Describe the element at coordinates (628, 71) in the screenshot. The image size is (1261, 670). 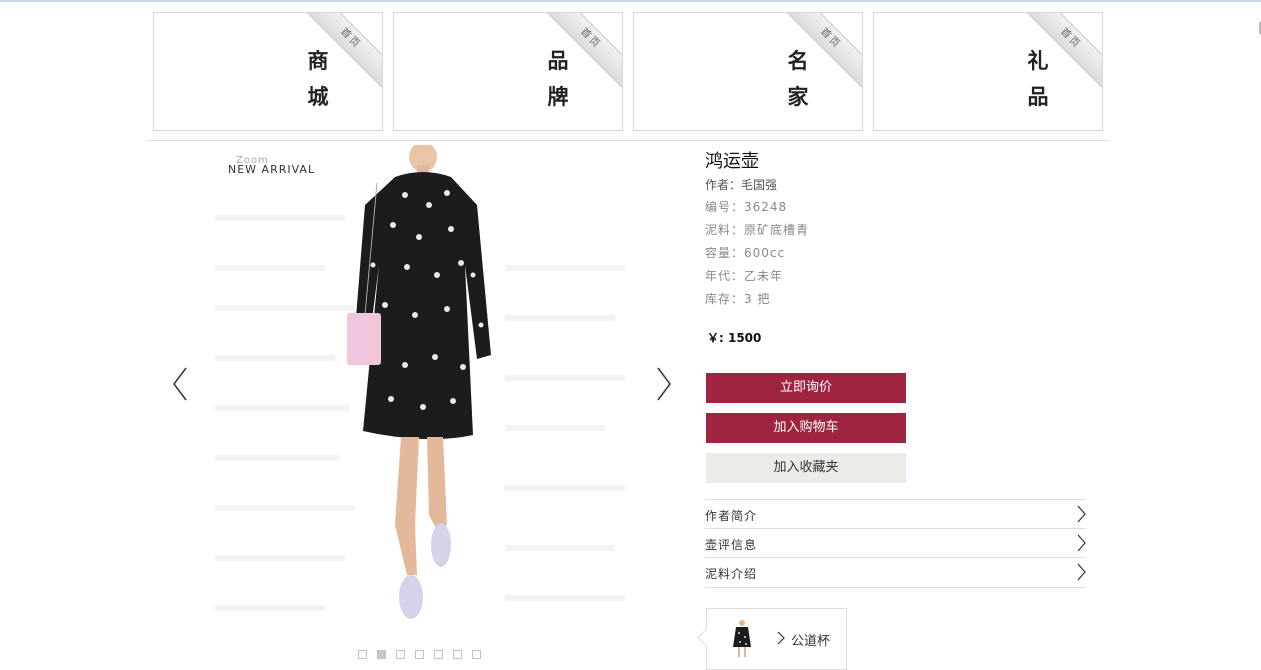
I see `category-tiles: 商 城 首页 品 牌 首页 名 家 首页 礼 品 首页` at that location.